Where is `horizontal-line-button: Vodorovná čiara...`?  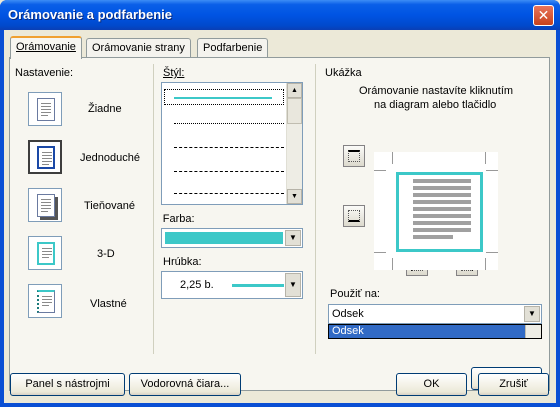
horizontal-line-button: Vodorovná čiara... is located at coordinates (185, 384).